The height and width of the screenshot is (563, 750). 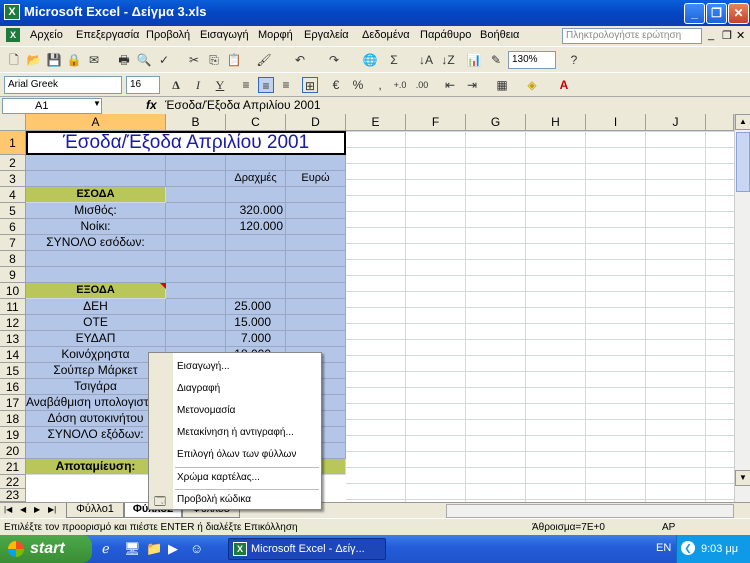 I want to click on prev-sheet-icon: ◀, so click(x=23, y=509).